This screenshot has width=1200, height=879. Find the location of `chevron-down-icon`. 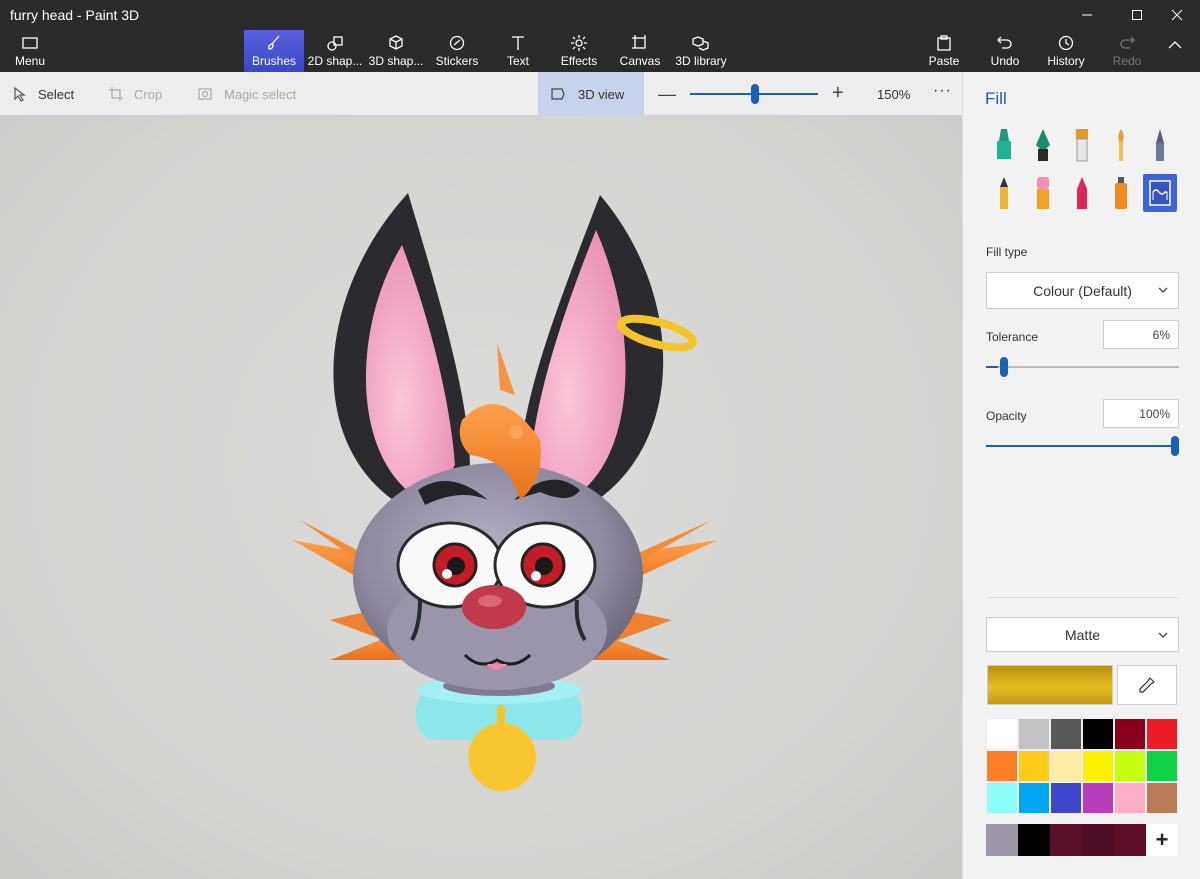

chevron-down-icon is located at coordinates (1163, 635).